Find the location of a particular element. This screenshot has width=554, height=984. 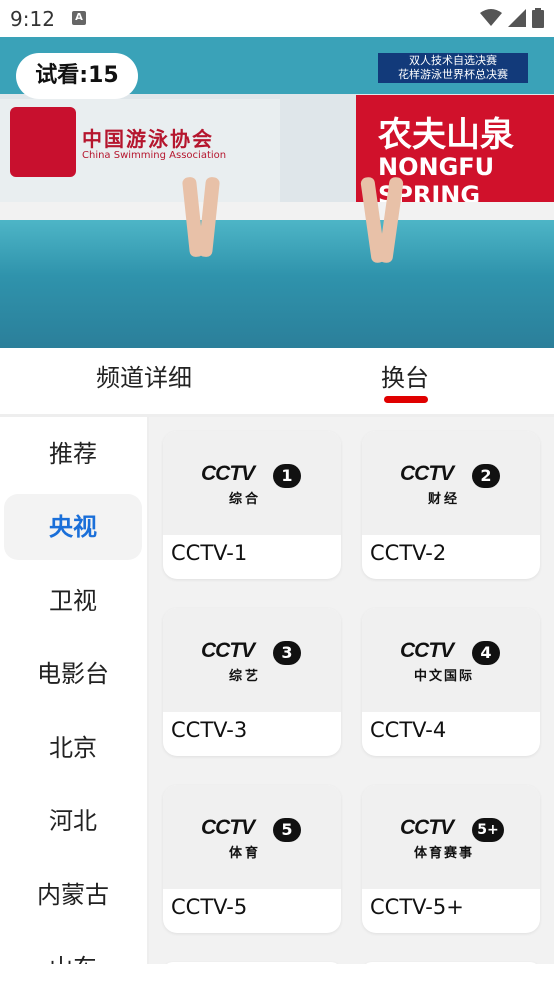

cctv-logo-sub: 体育赛事 is located at coordinates (444, 853).